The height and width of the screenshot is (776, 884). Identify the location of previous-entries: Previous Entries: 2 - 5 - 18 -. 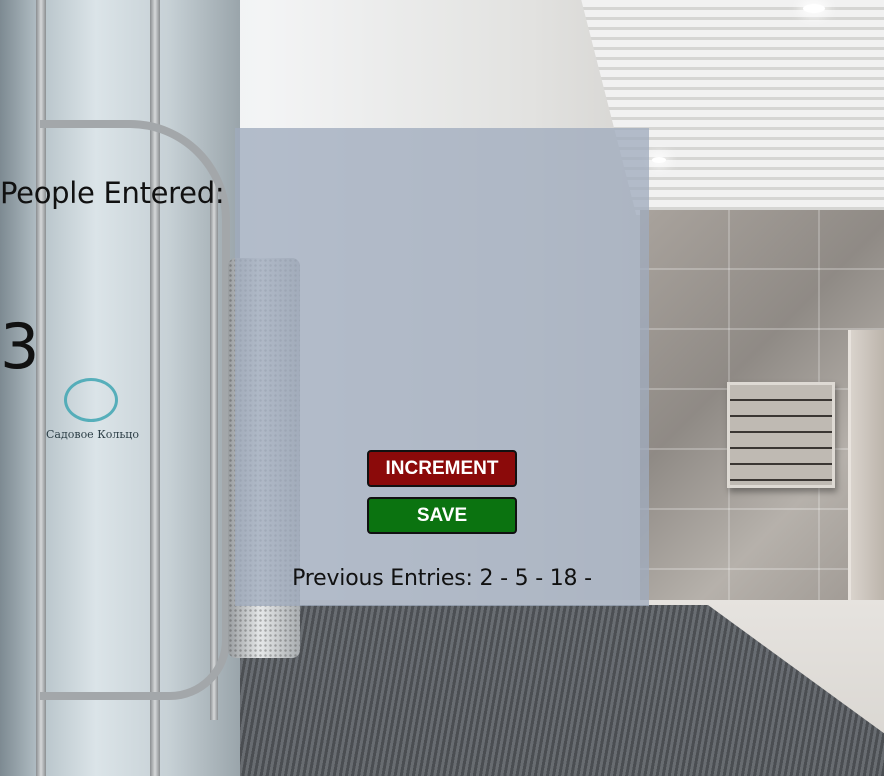
(442, 578).